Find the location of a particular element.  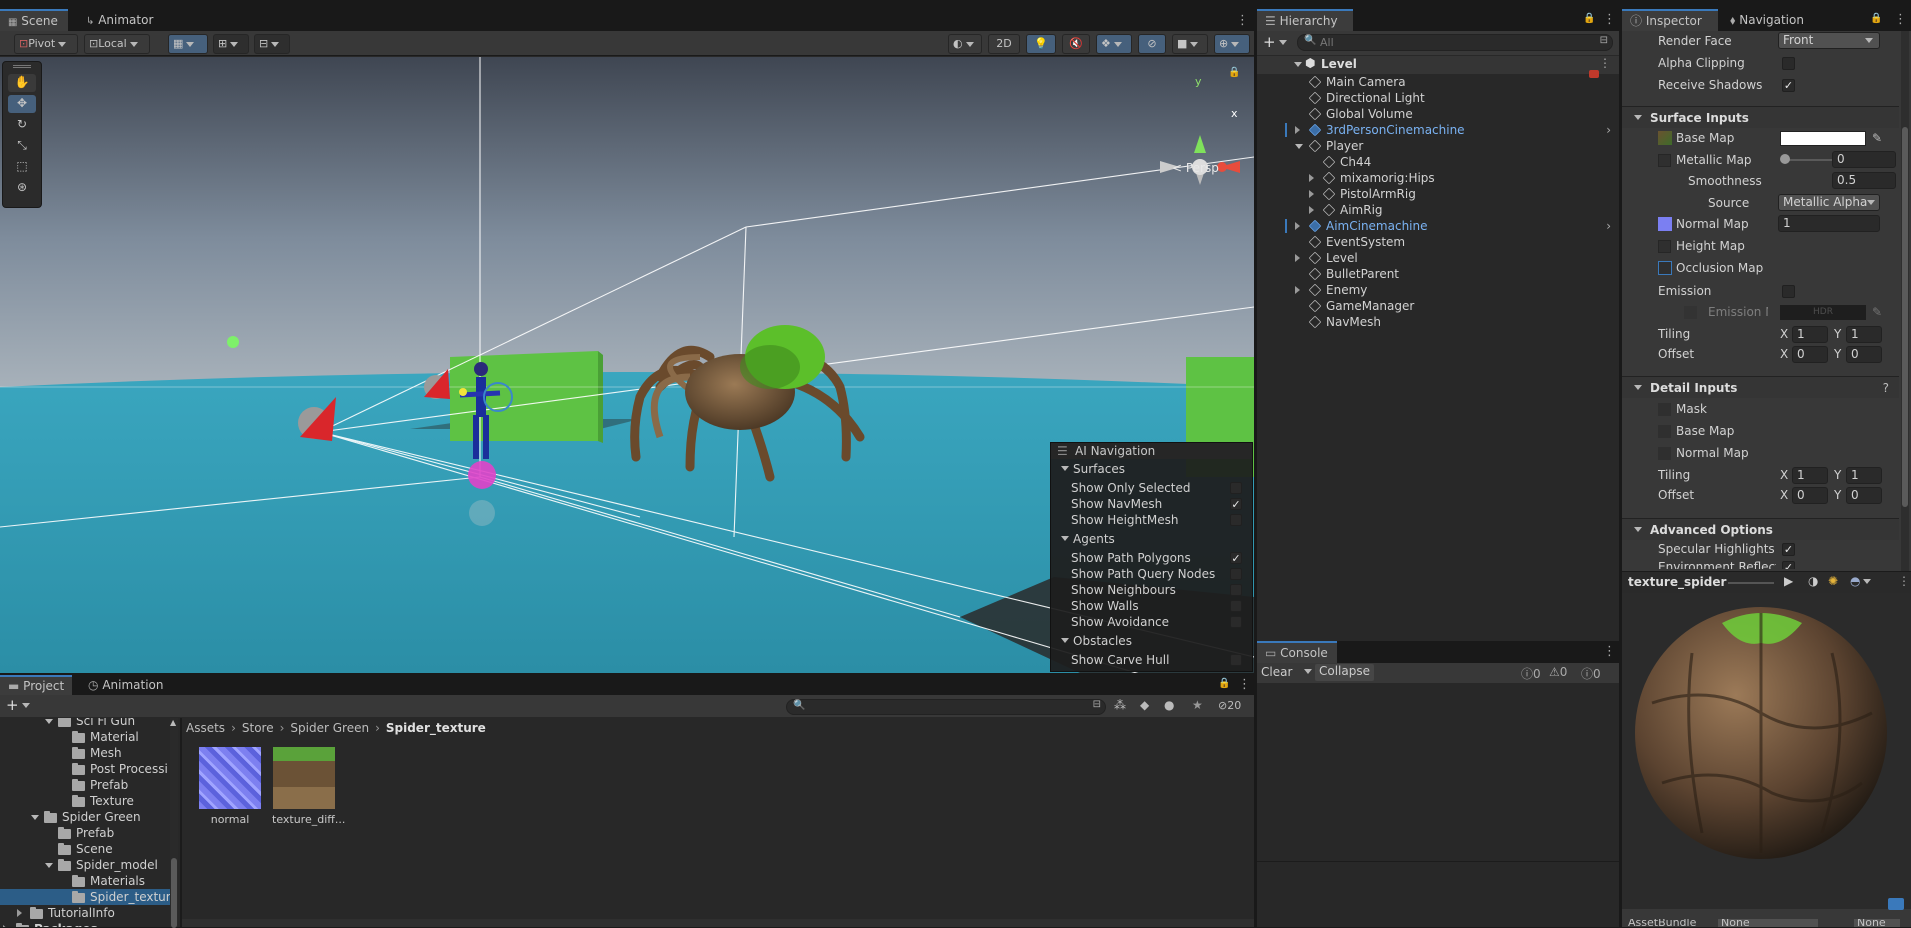

create-add-button: + is located at coordinates (1275, 42).